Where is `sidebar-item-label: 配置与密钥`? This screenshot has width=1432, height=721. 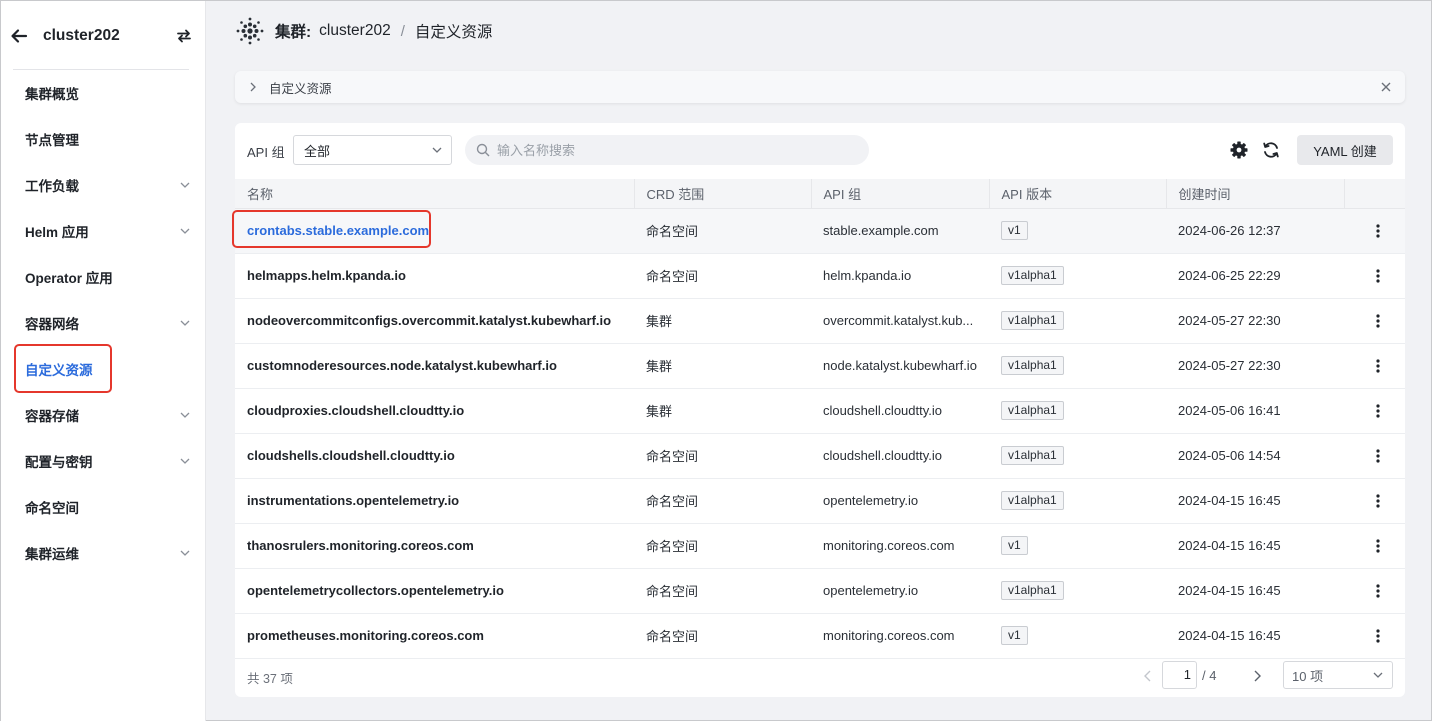
sidebar-item-label: 配置与密钥 is located at coordinates (59, 462).